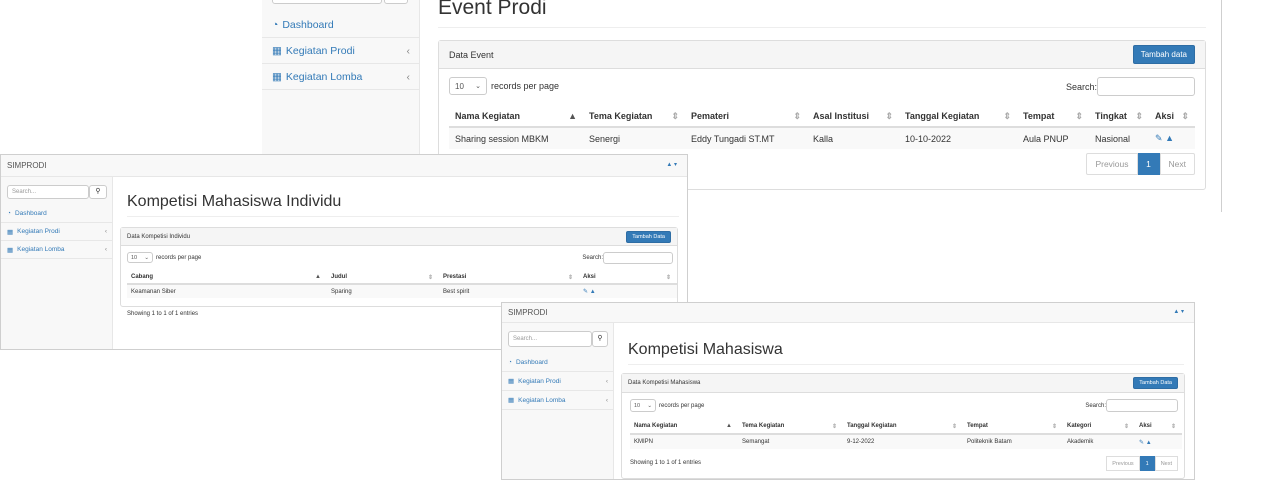 Image resolution: width=1280 pixels, height=480 pixels. I want to click on column-header: Kategori ⇕, so click(1099, 427).